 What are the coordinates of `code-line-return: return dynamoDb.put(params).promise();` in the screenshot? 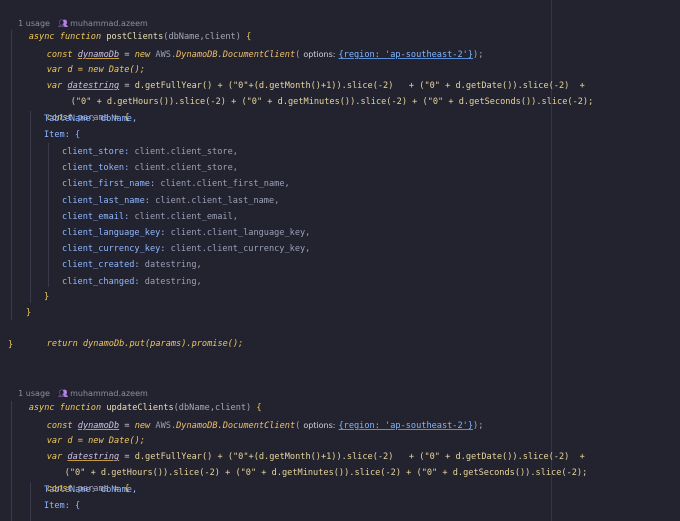 It's located at (135, 335).